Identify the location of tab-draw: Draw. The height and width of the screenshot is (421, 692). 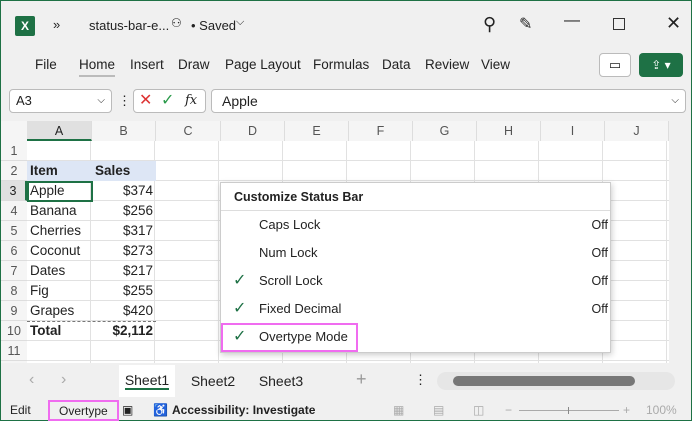
(194, 64).